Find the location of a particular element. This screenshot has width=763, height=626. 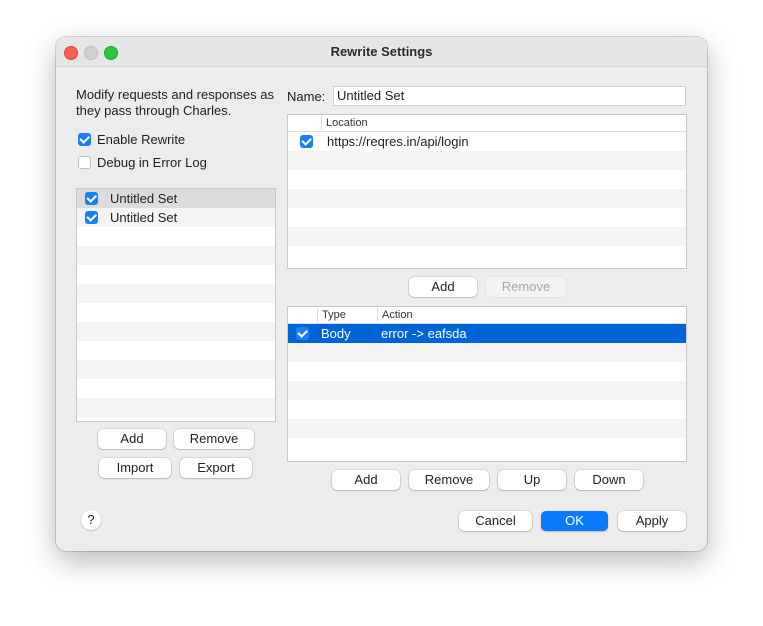

remove-location-button: Remove is located at coordinates (526, 287).